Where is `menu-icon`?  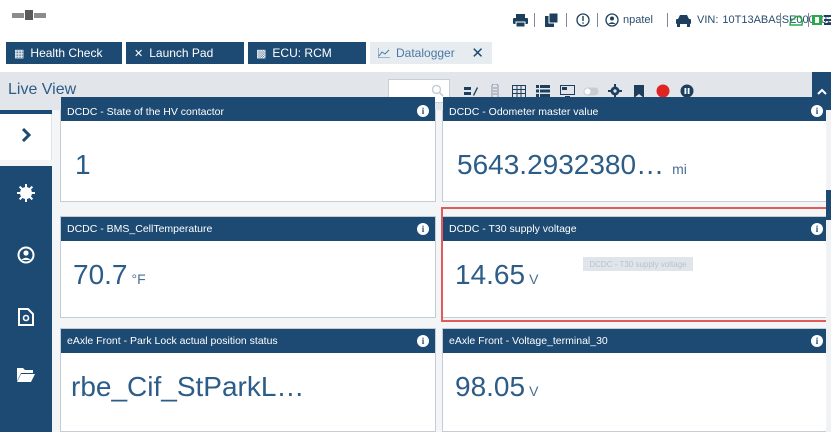 menu-icon is located at coordinates (827, 20).